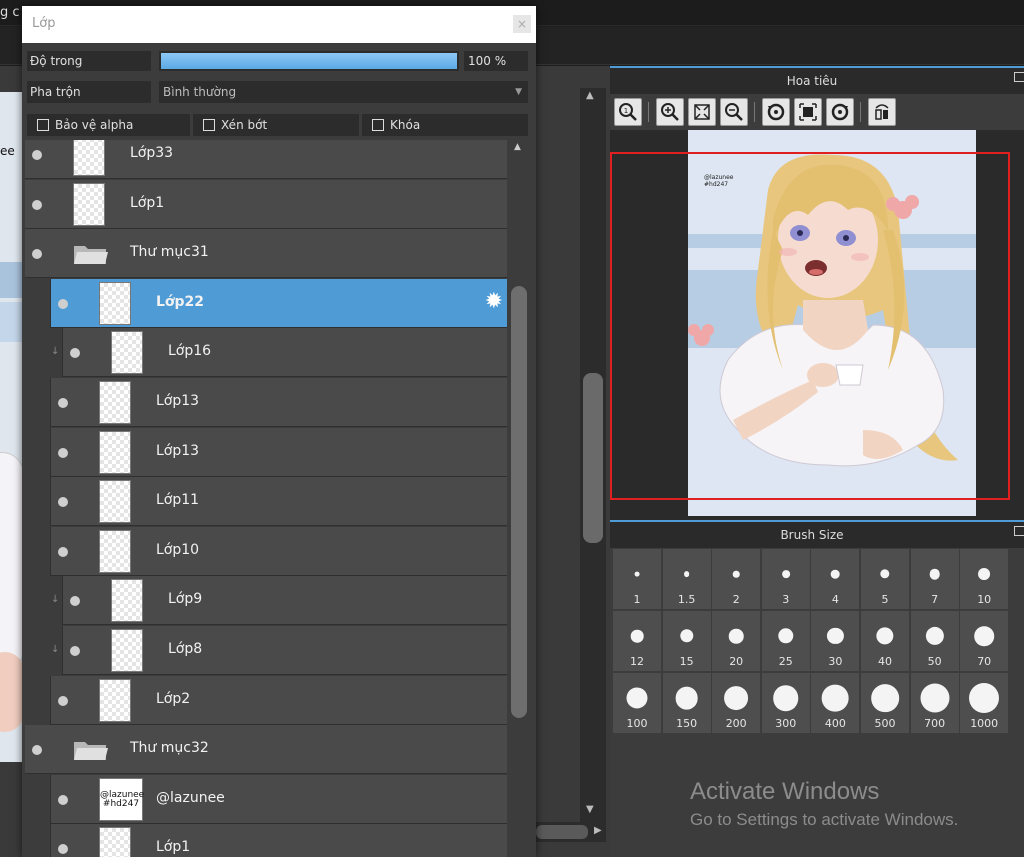  What do you see at coordinates (934, 641) in the screenshot?
I see `brush-size-option: 50` at bounding box center [934, 641].